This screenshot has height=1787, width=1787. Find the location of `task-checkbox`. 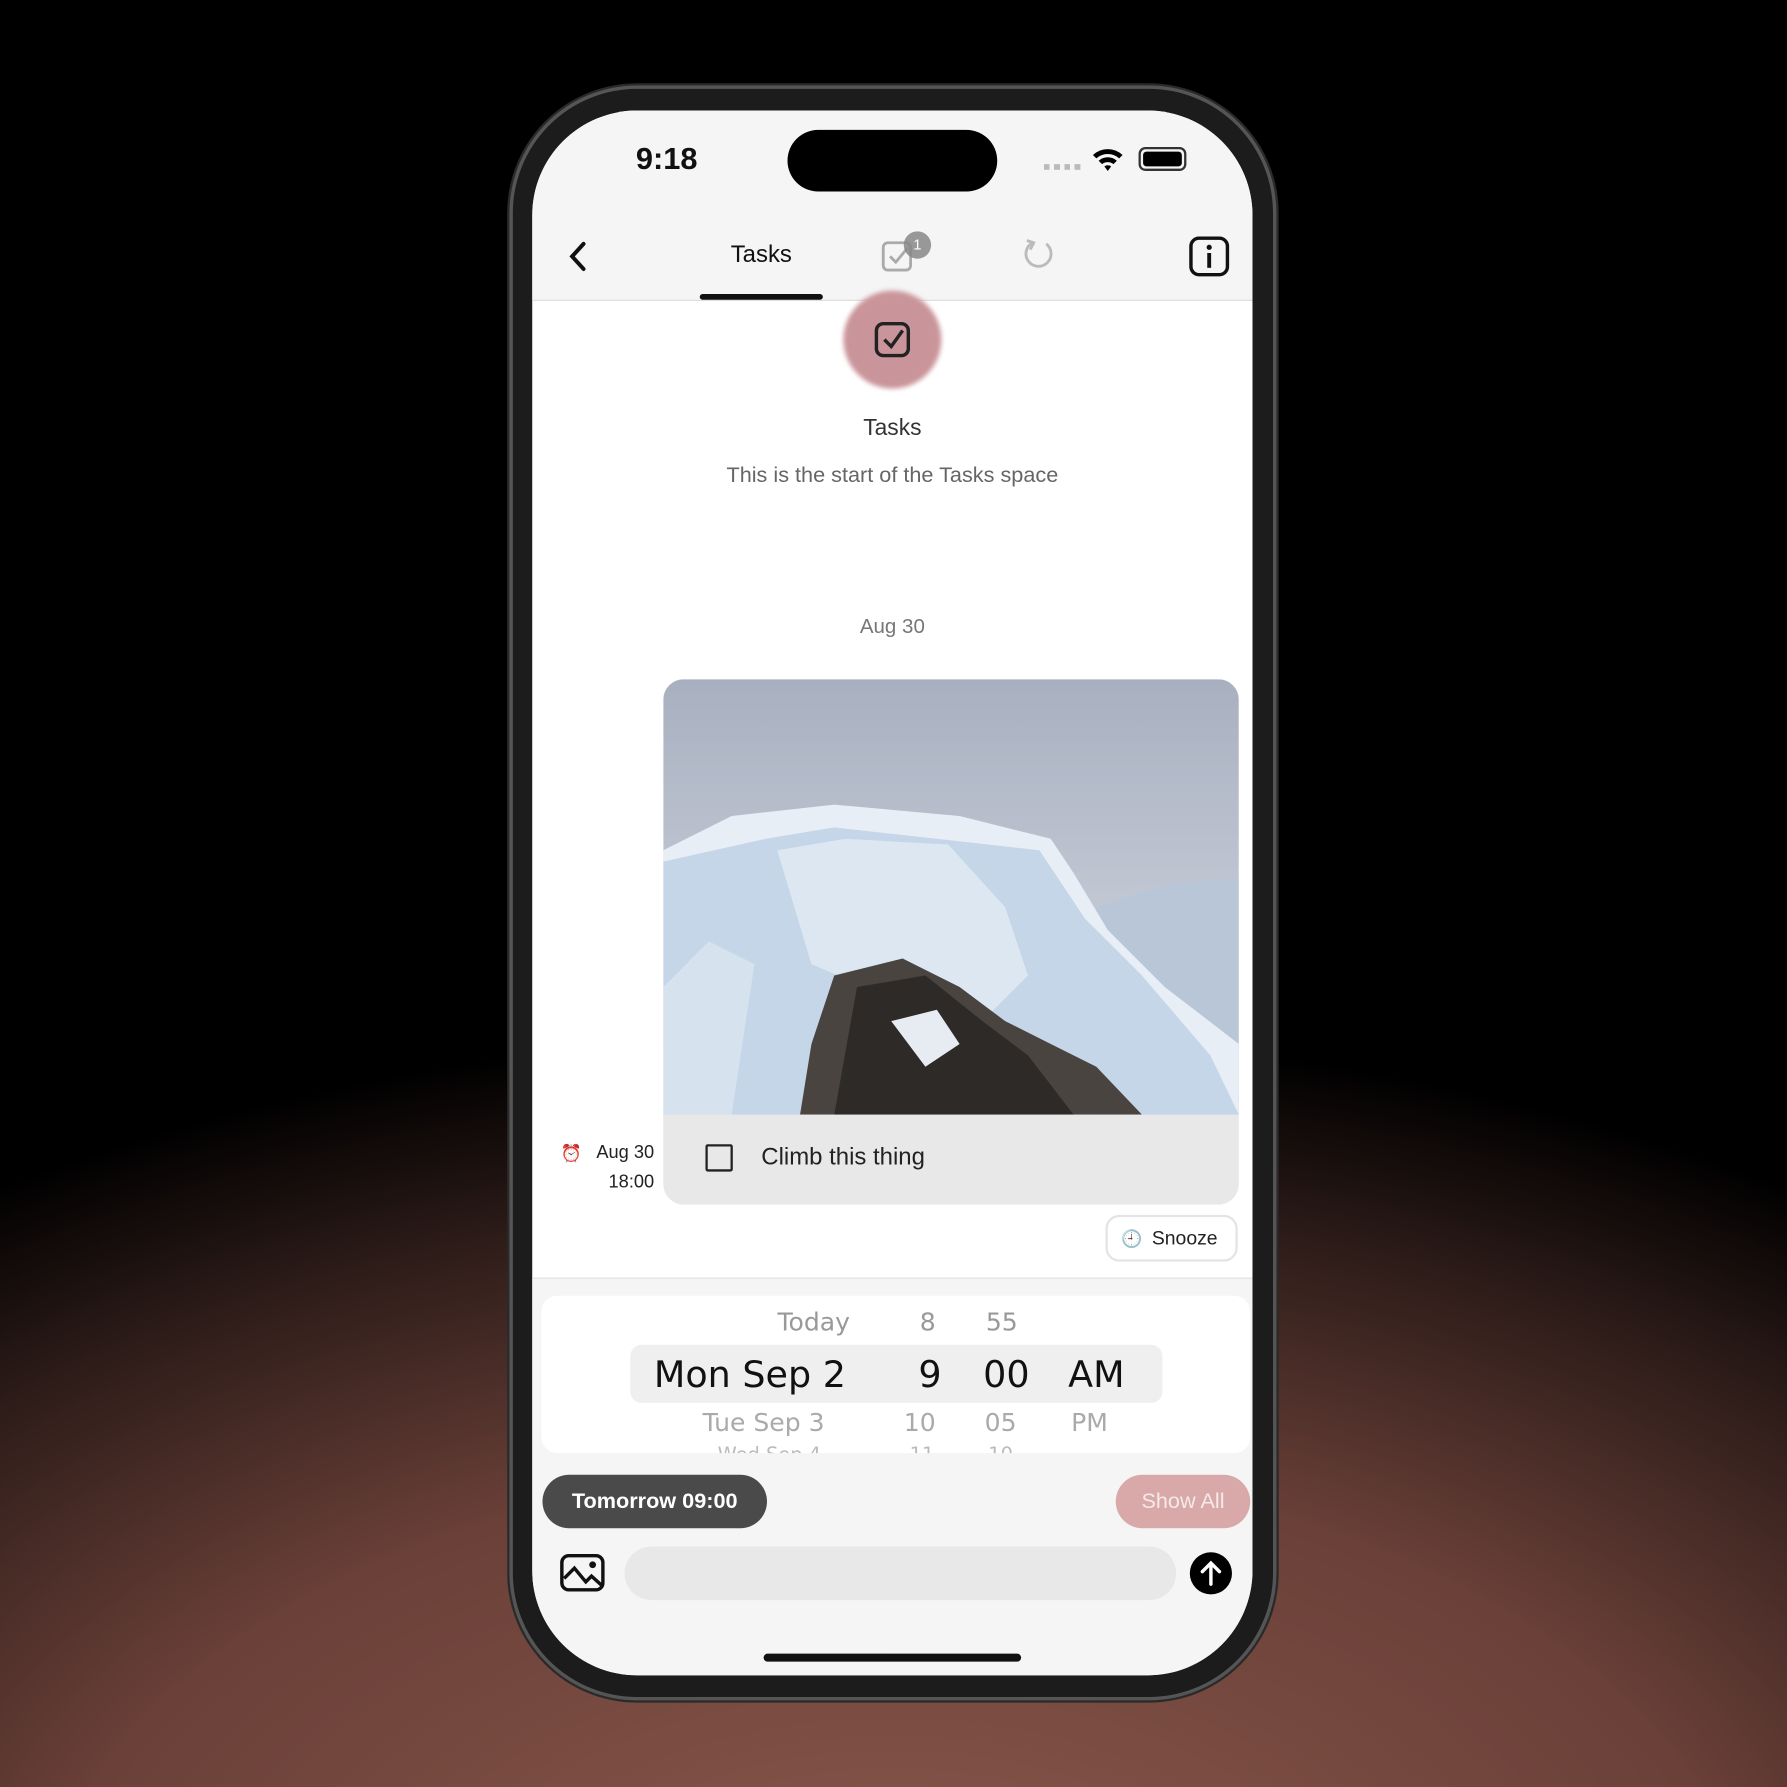

task-checkbox is located at coordinates (719, 1158).